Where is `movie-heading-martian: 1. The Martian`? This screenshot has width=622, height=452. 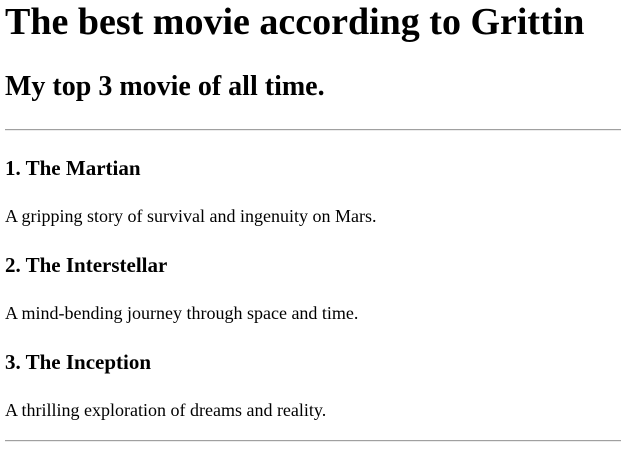
movie-heading-martian: 1. The Martian is located at coordinates (73, 168).